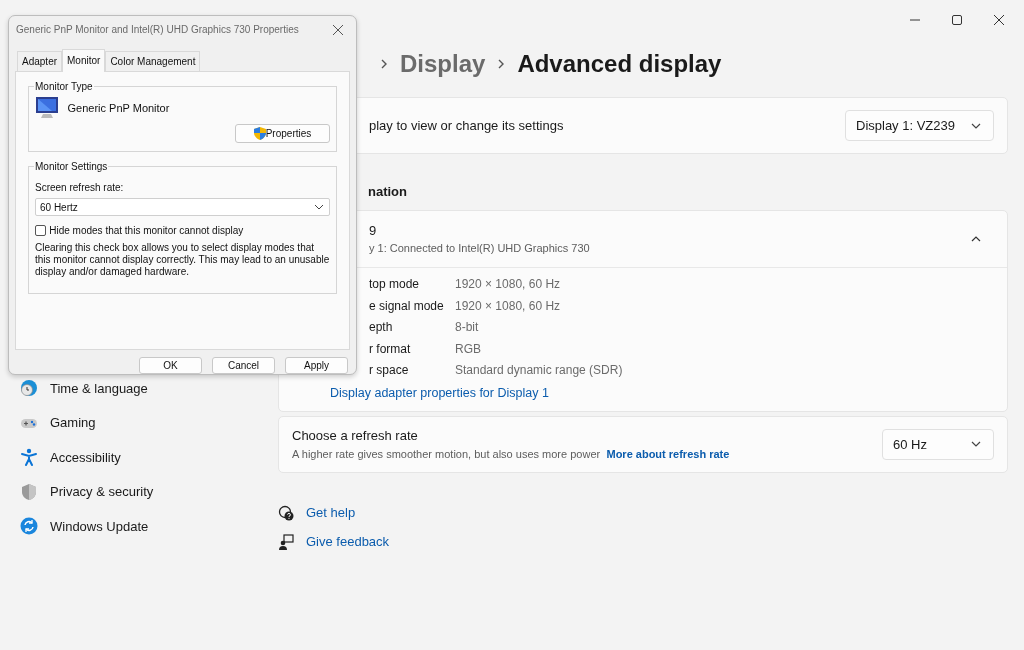  Describe the element at coordinates (446, 453) in the screenshot. I see `setting-description: A higher rate gives smoother motion, but also uses more power` at that location.